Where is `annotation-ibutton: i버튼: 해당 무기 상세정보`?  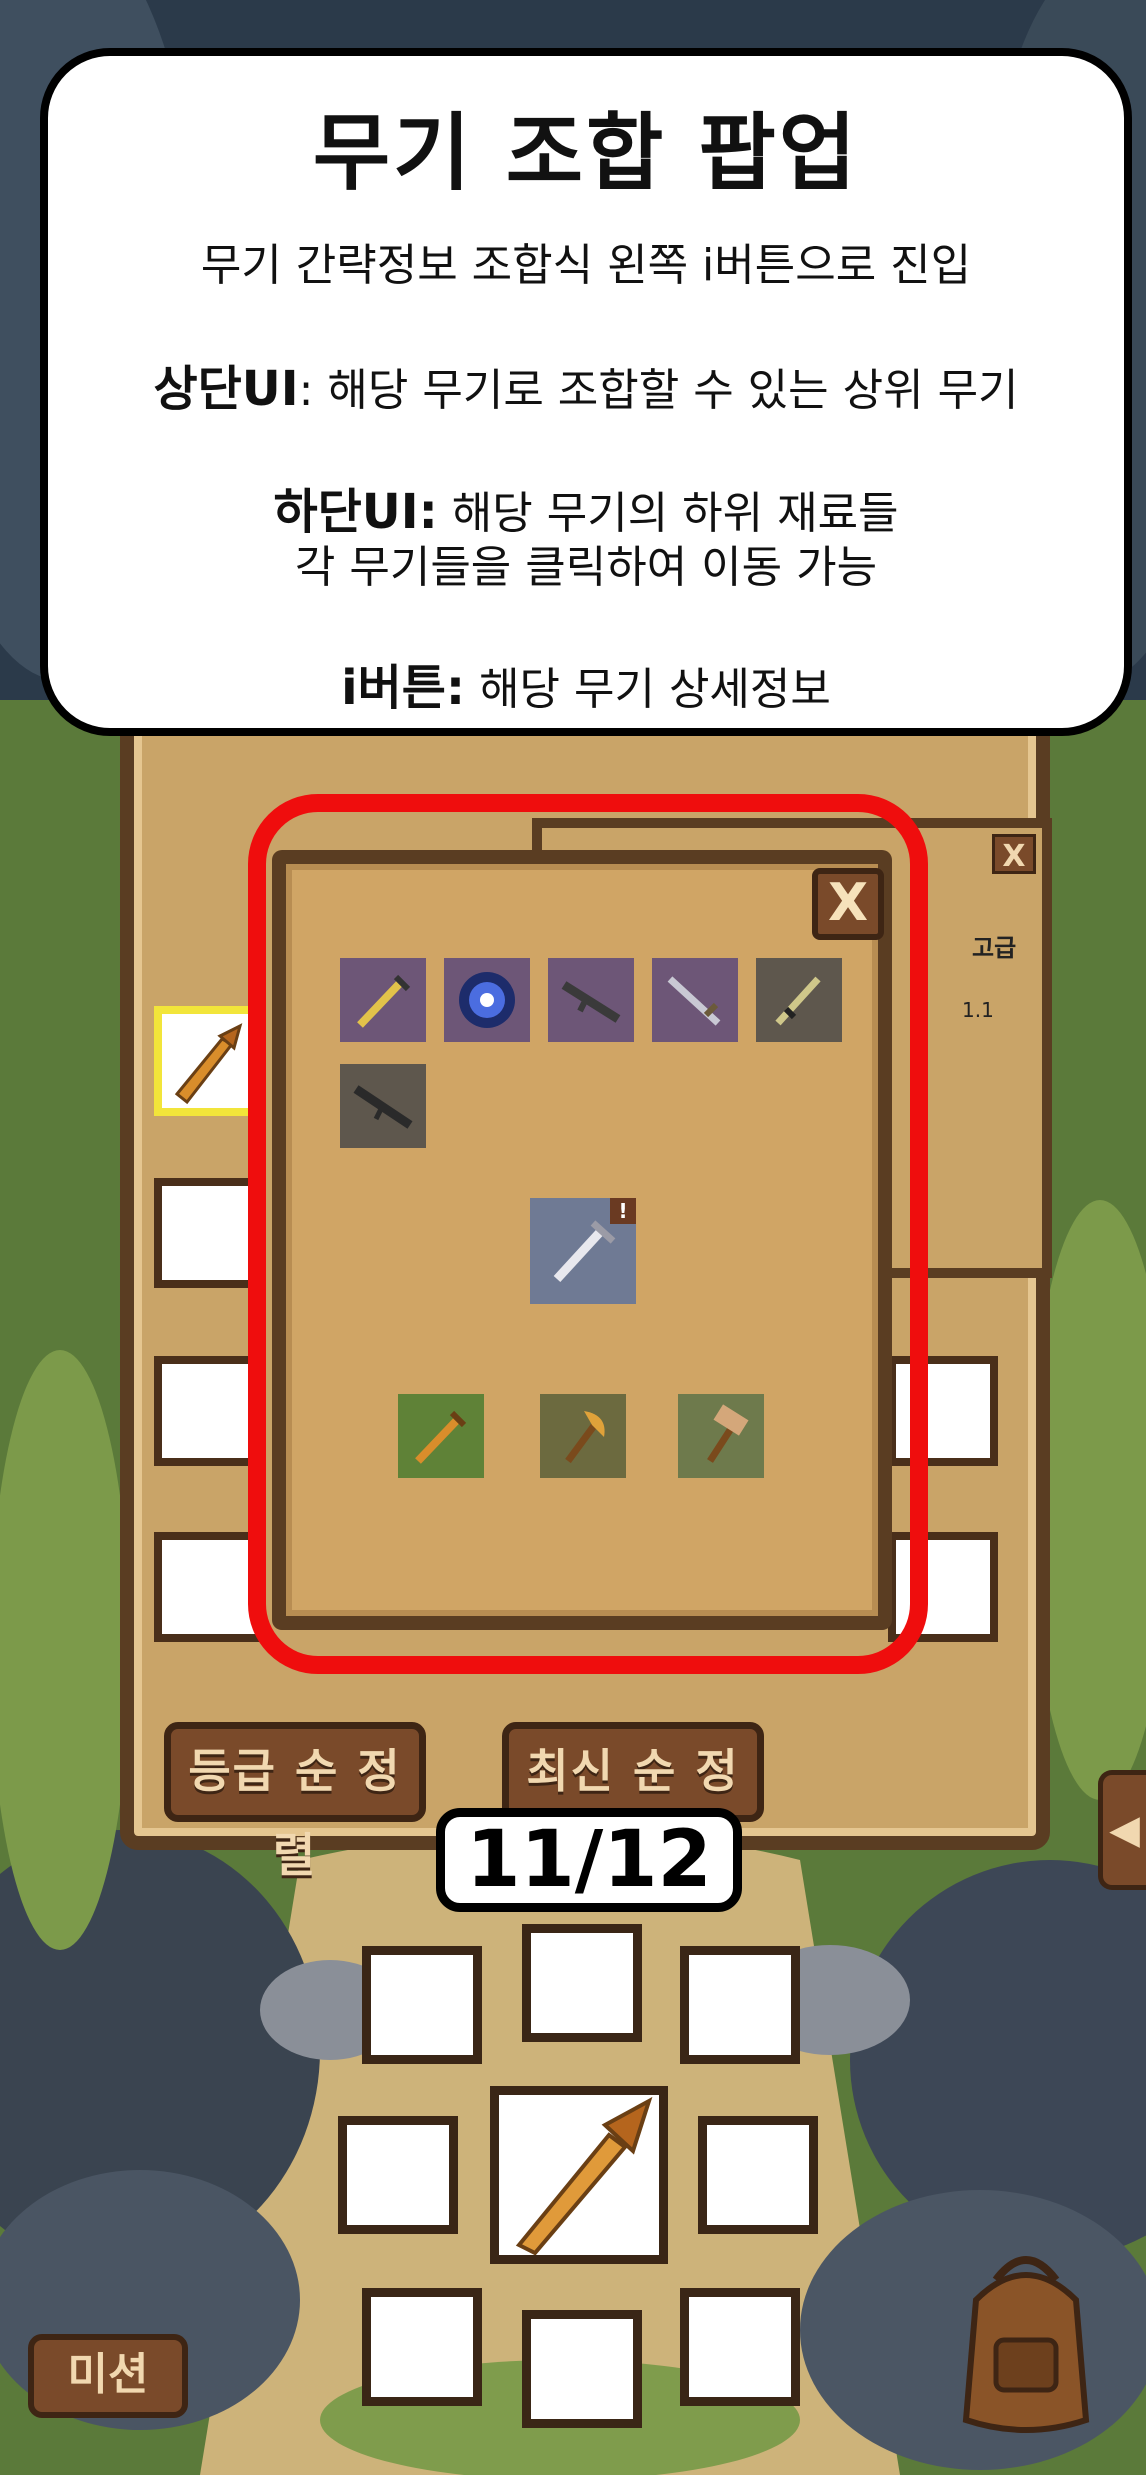
annotation-ibutton: i버튼: 해당 무기 상세정보 is located at coordinates (586, 689).